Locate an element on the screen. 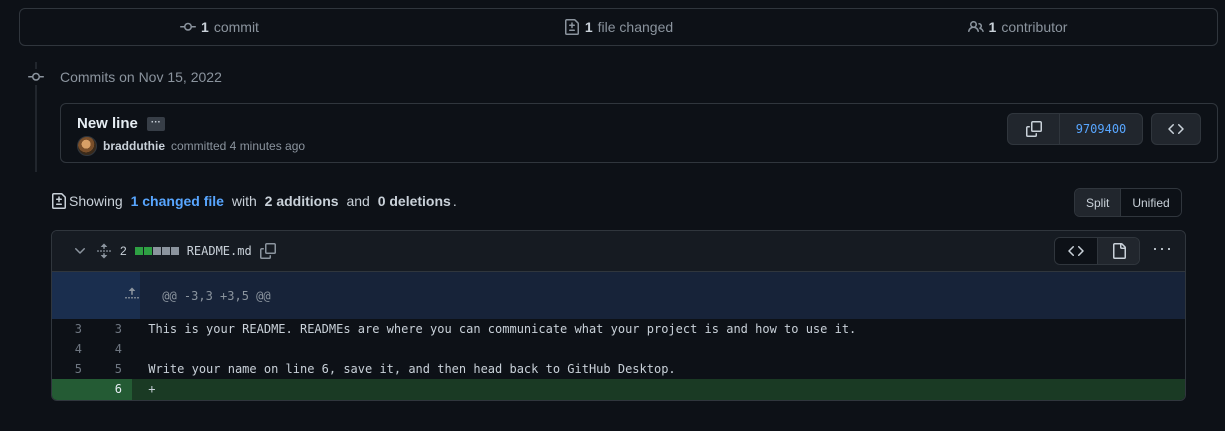 Image resolution: width=1225 pixels, height=431 pixels. code-line: + Adding a new line! is located at coordinates (662, 399).